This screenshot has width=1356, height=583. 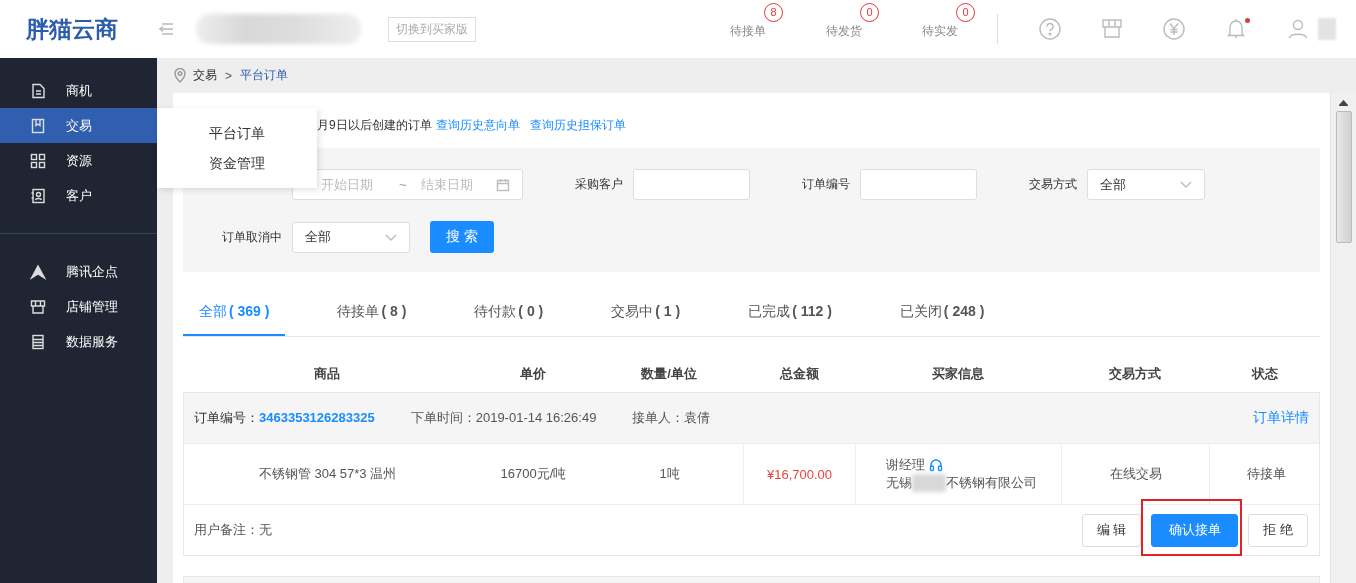 I want to click on breadcrumb-link: 交易, so click(x=205, y=75).